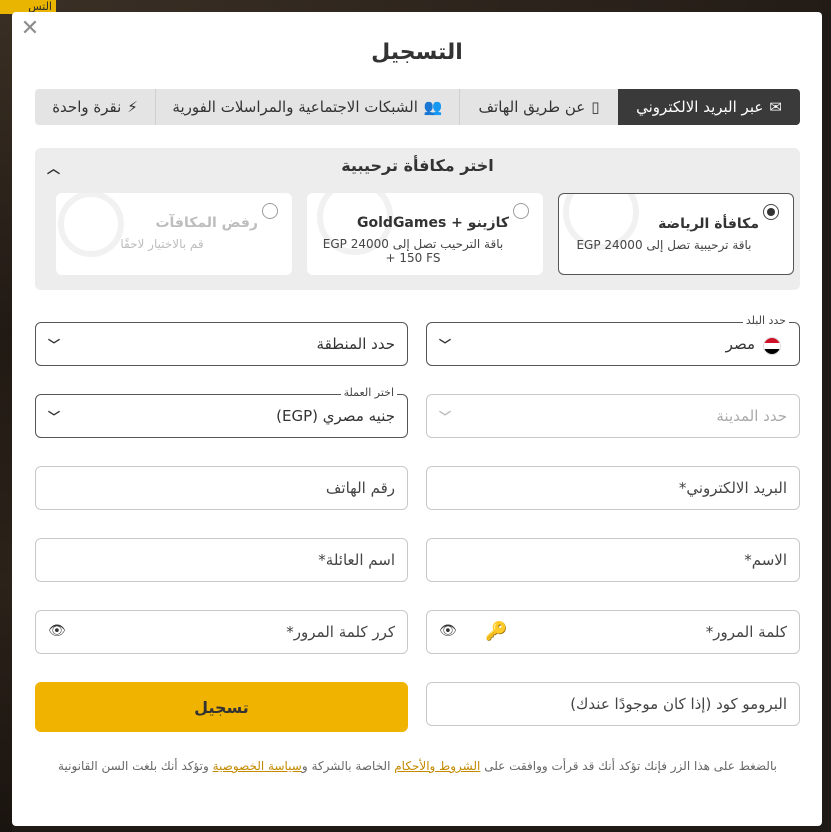 Image resolution: width=831 pixels, height=832 pixels. Describe the element at coordinates (6, 416) in the screenshot. I see `background-left-strip` at that location.